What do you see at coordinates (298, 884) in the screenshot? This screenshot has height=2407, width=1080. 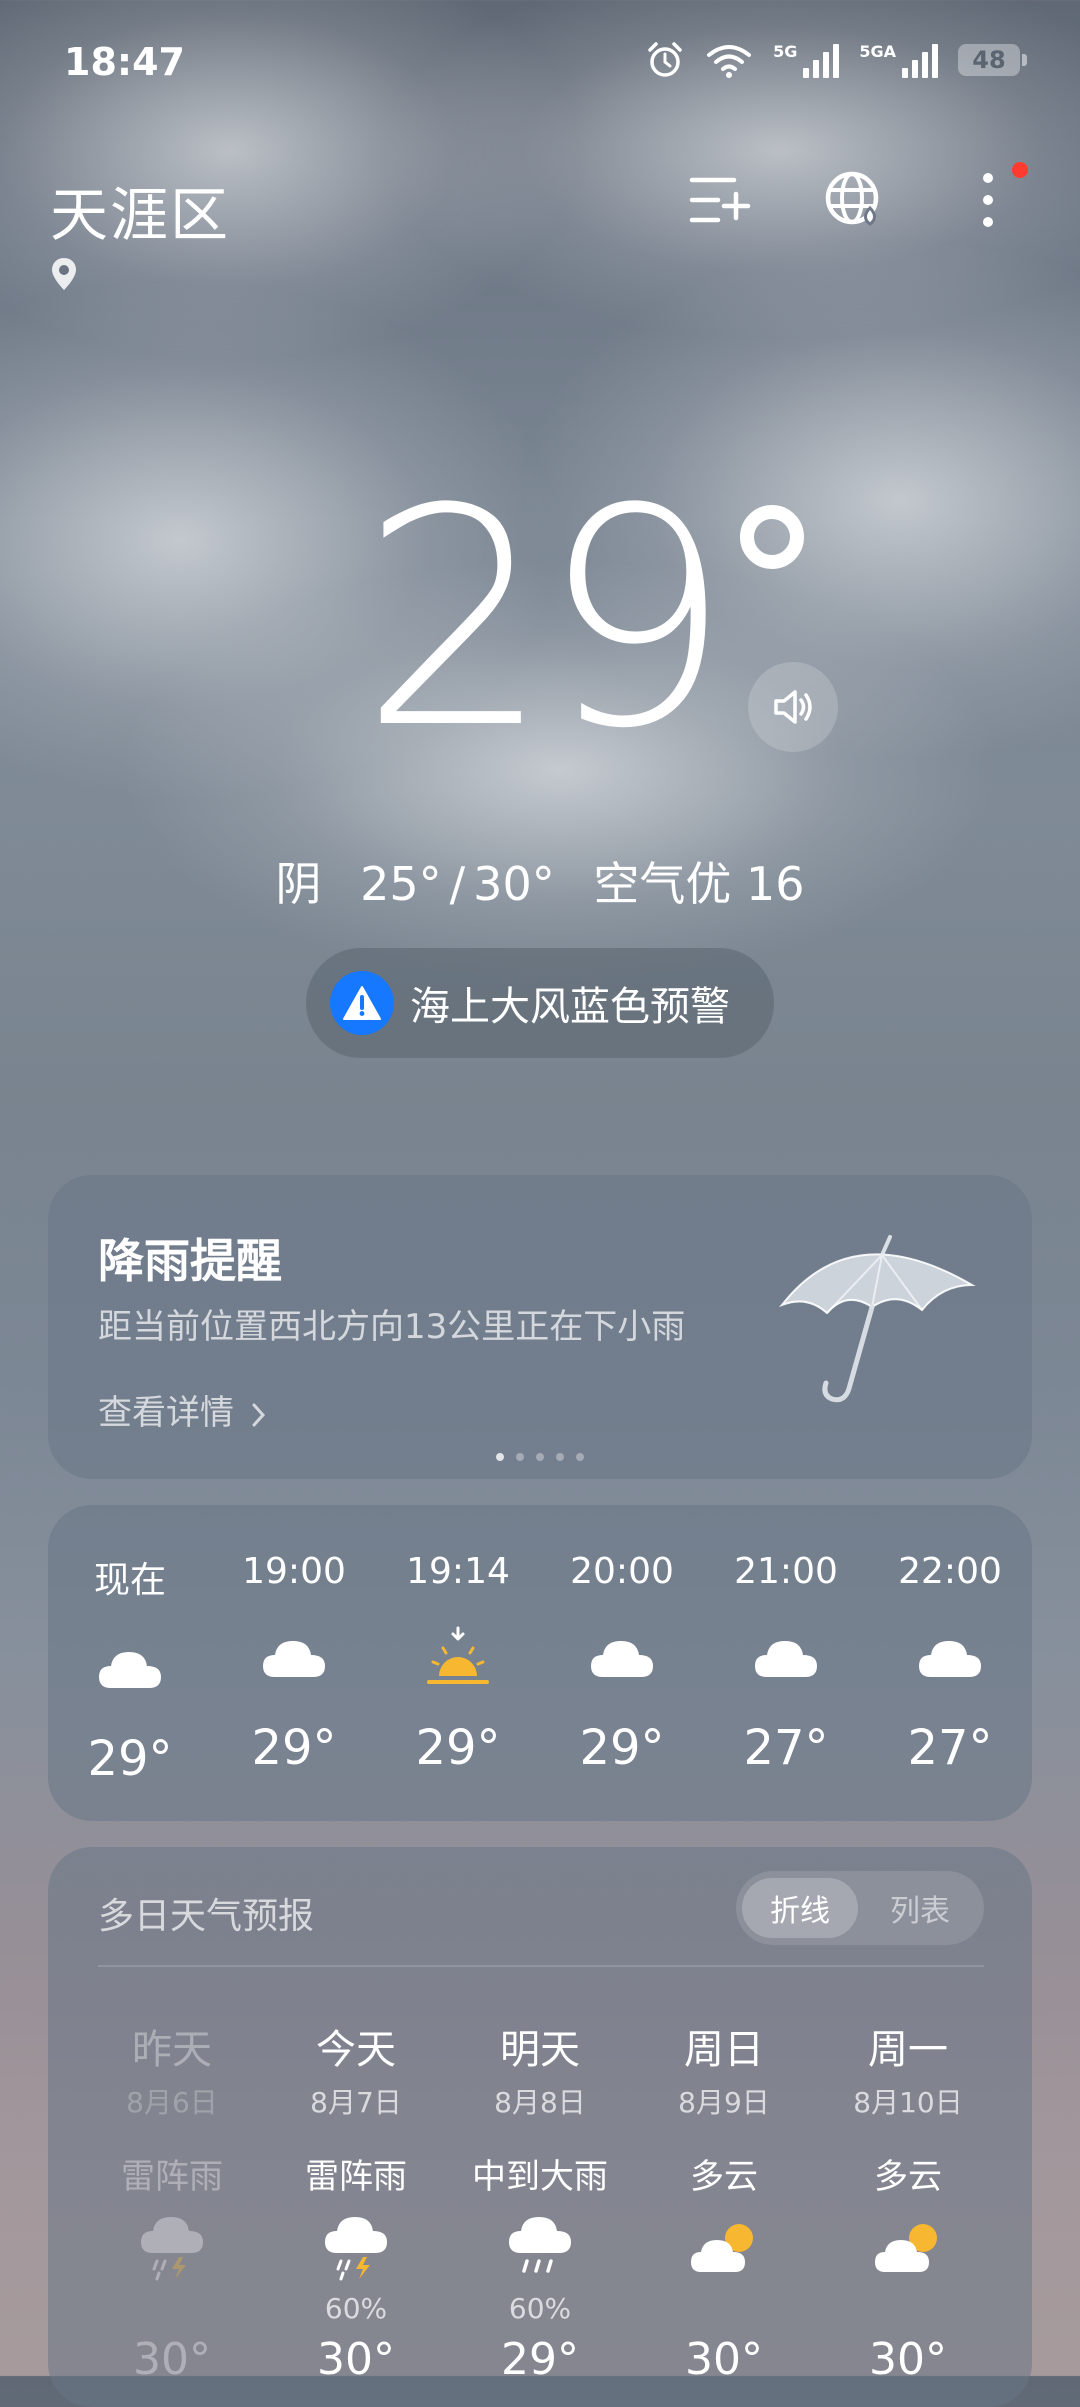 I see `current-condition: 阴` at bounding box center [298, 884].